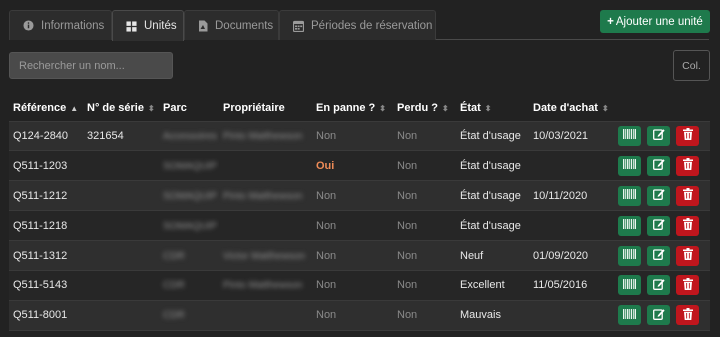  I want to click on cell-reference: Q511-1312, so click(40, 255).